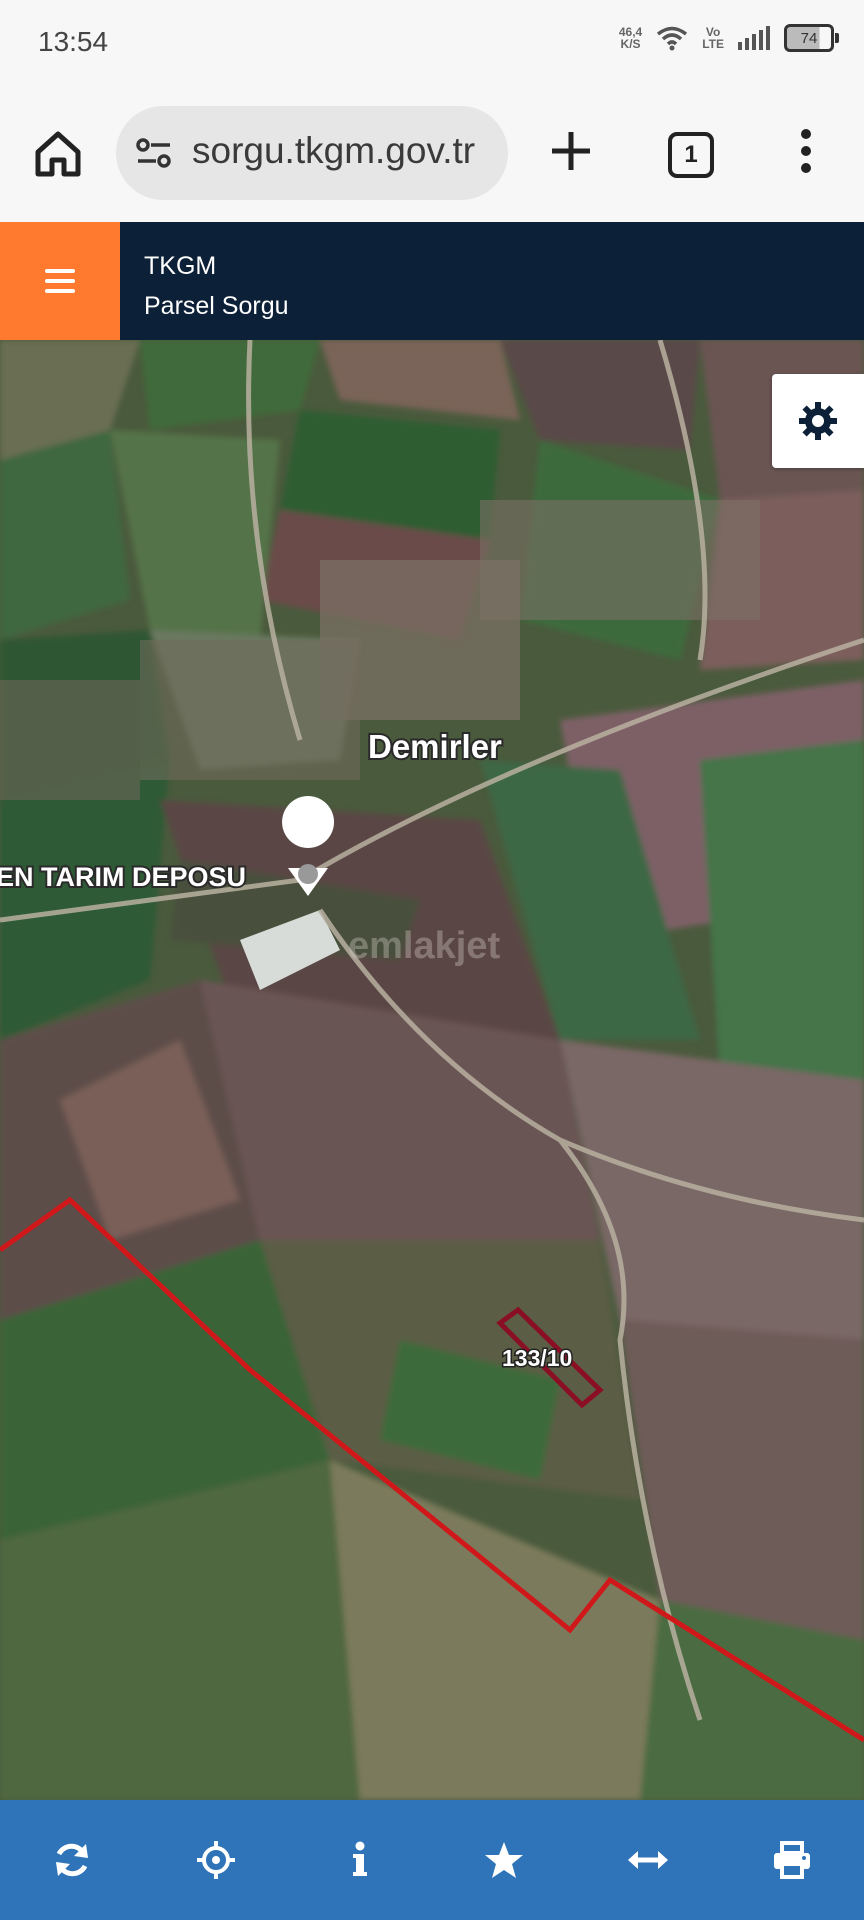 The width and height of the screenshot is (864, 1920). Describe the element at coordinates (672, 38) in the screenshot. I see `wifi-icon` at that location.